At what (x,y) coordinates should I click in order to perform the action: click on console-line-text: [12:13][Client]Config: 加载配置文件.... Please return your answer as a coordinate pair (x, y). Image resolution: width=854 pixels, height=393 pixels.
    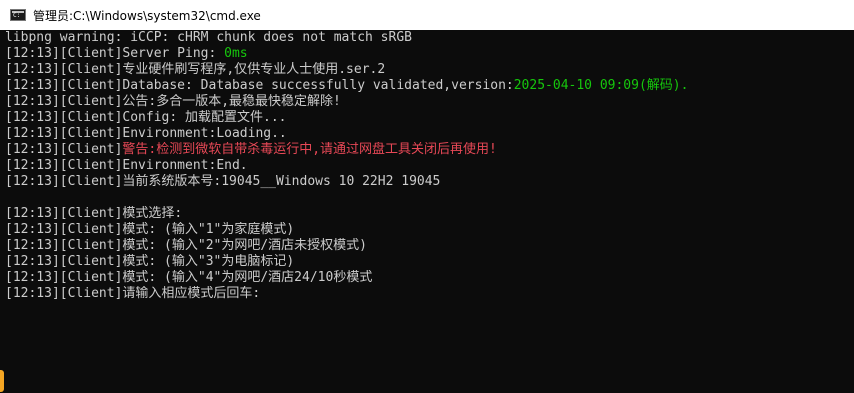
    Looking at the image, I should click on (146, 117).